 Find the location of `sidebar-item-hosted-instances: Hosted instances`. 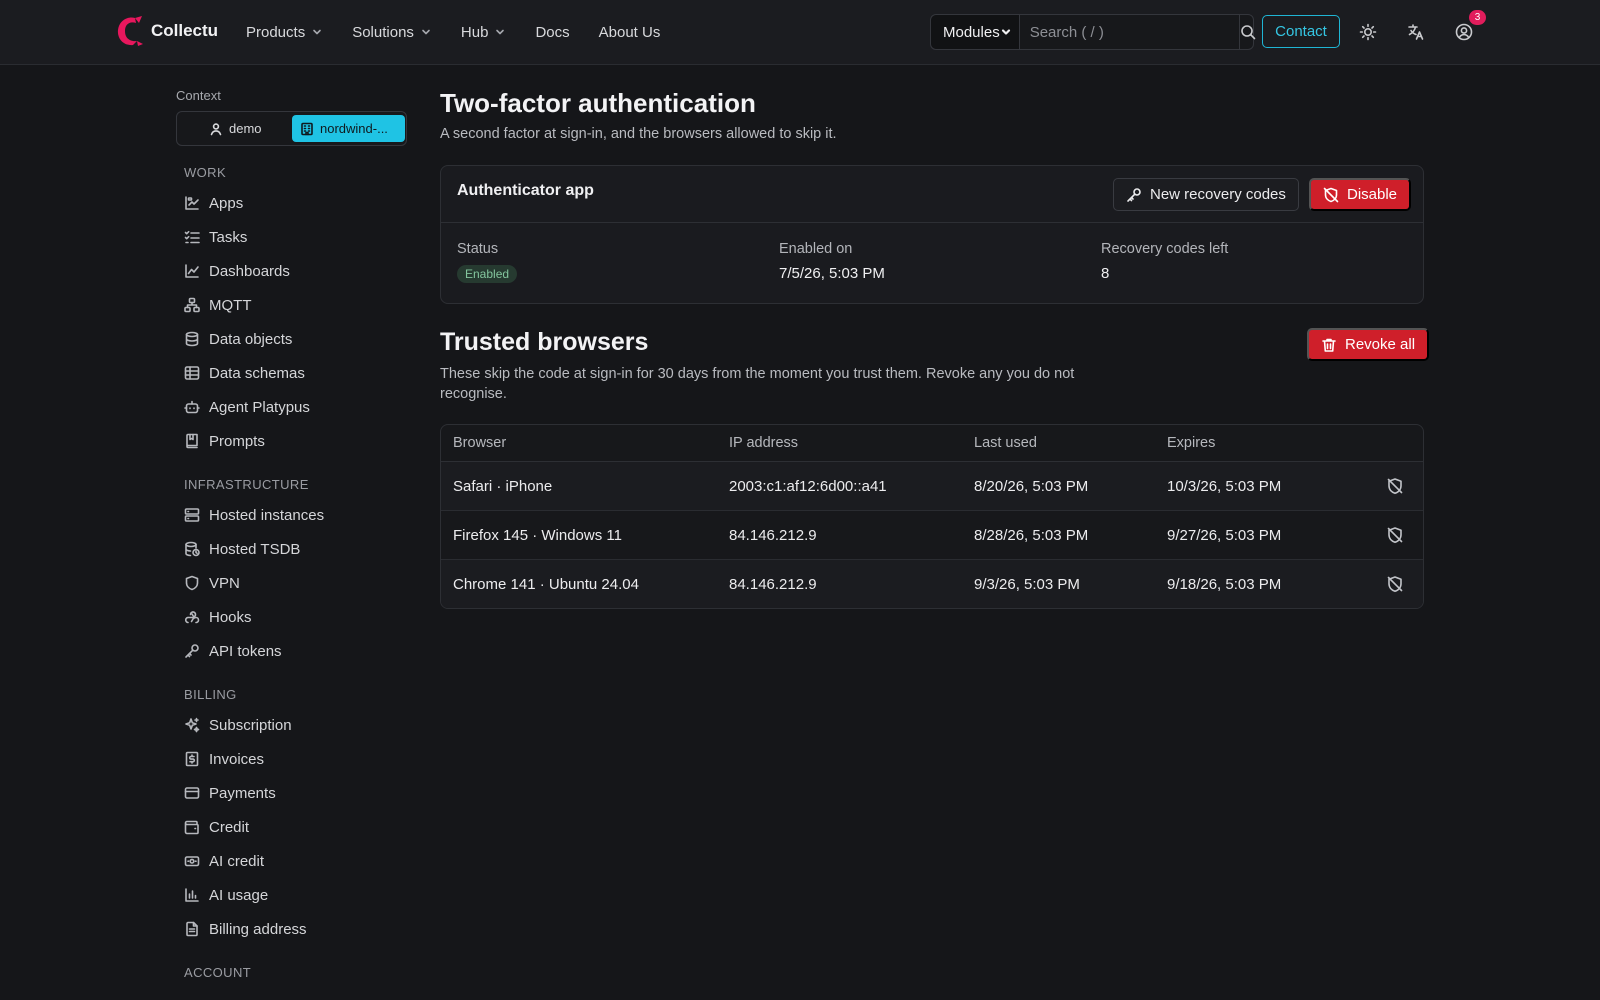

sidebar-item-hosted-instances: Hosted instances is located at coordinates (254, 515).